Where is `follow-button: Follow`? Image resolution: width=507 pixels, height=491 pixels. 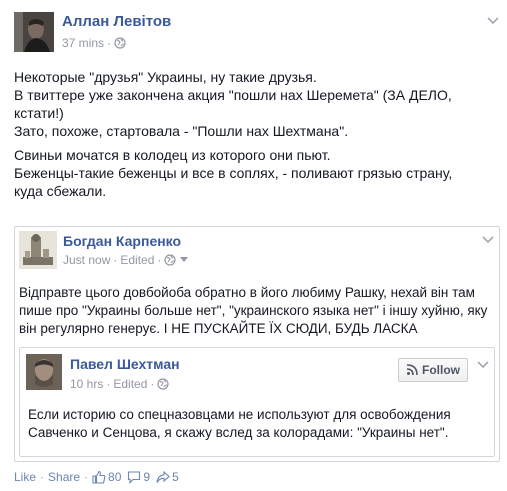 follow-button: Follow is located at coordinates (433, 370).